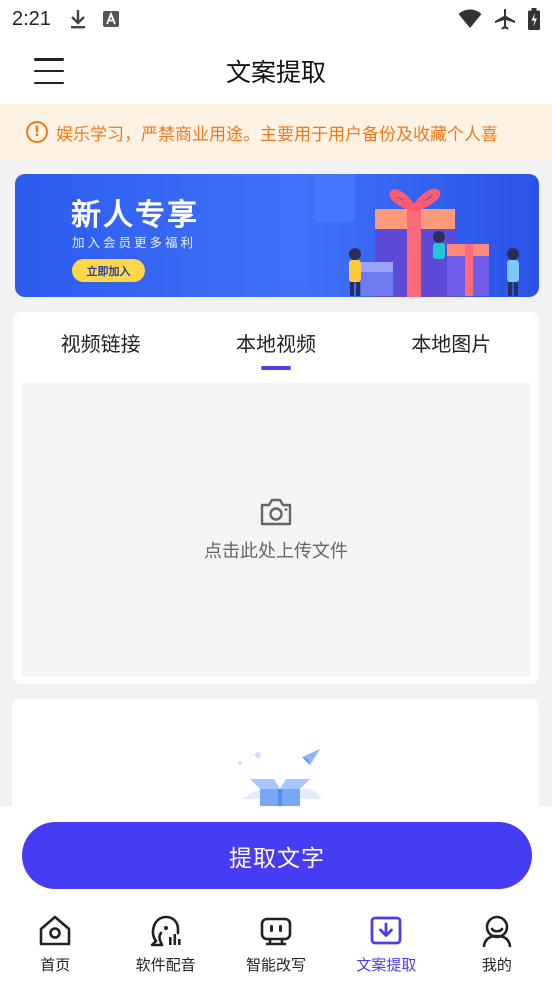 The height and width of the screenshot is (981, 552). I want to click on profile-icon, so click(497, 931).